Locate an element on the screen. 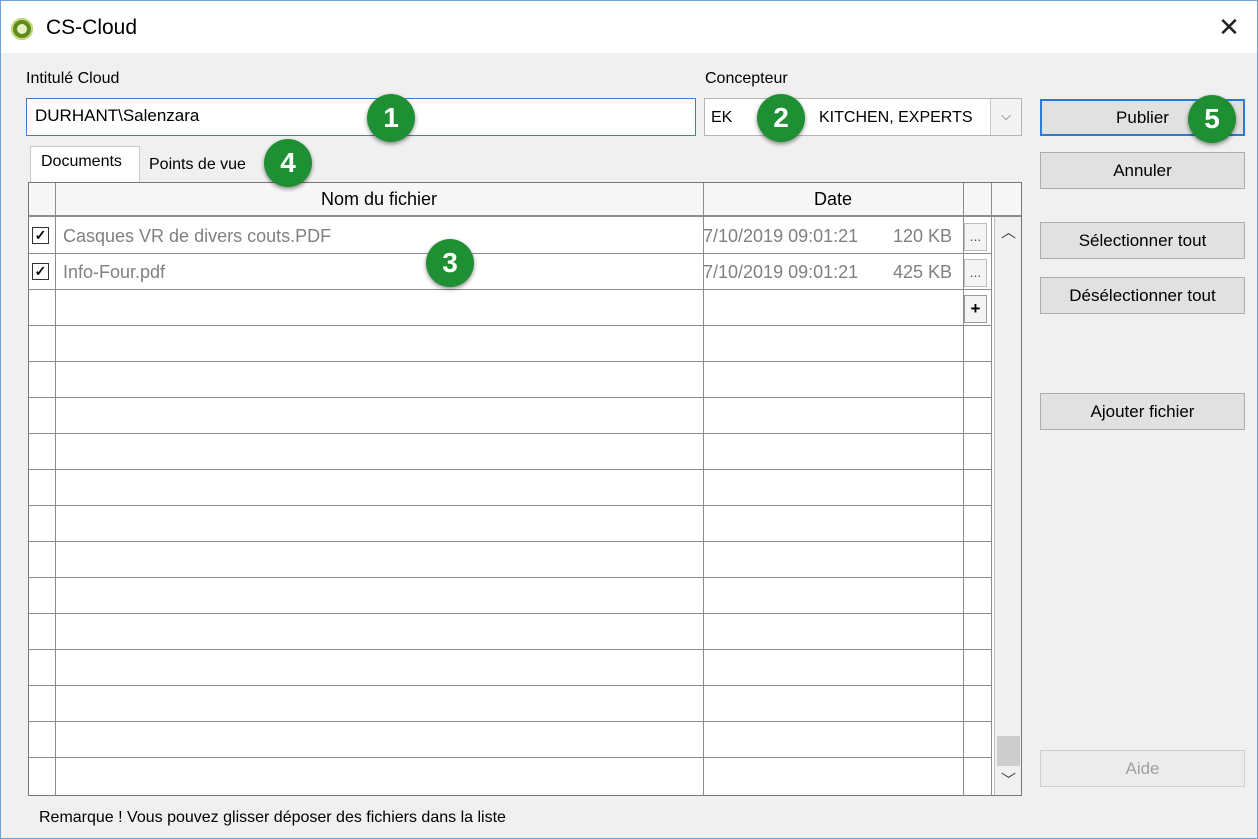 Image resolution: width=1258 pixels, height=839 pixels. header-select-column is located at coordinates (42, 200).